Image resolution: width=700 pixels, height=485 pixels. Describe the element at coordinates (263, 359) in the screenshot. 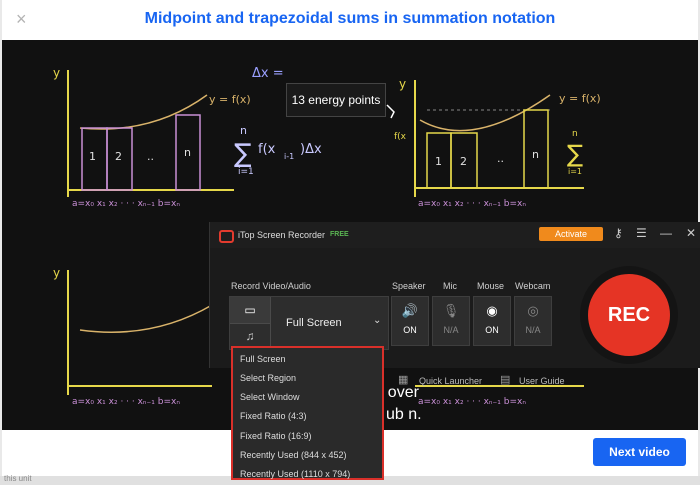

I see `dropdown-item-full-screen: Full Screen` at that location.